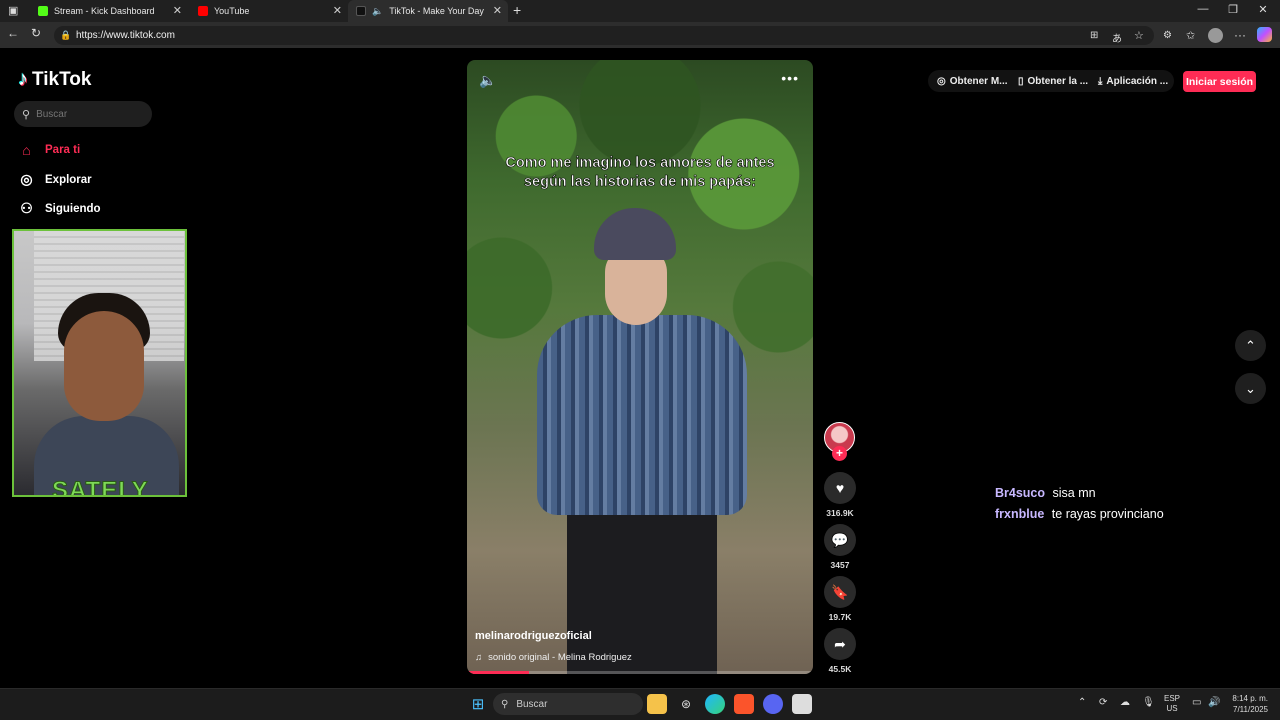  Describe the element at coordinates (1240, 35) in the screenshot. I see `more-menu-icon: ···` at that location.